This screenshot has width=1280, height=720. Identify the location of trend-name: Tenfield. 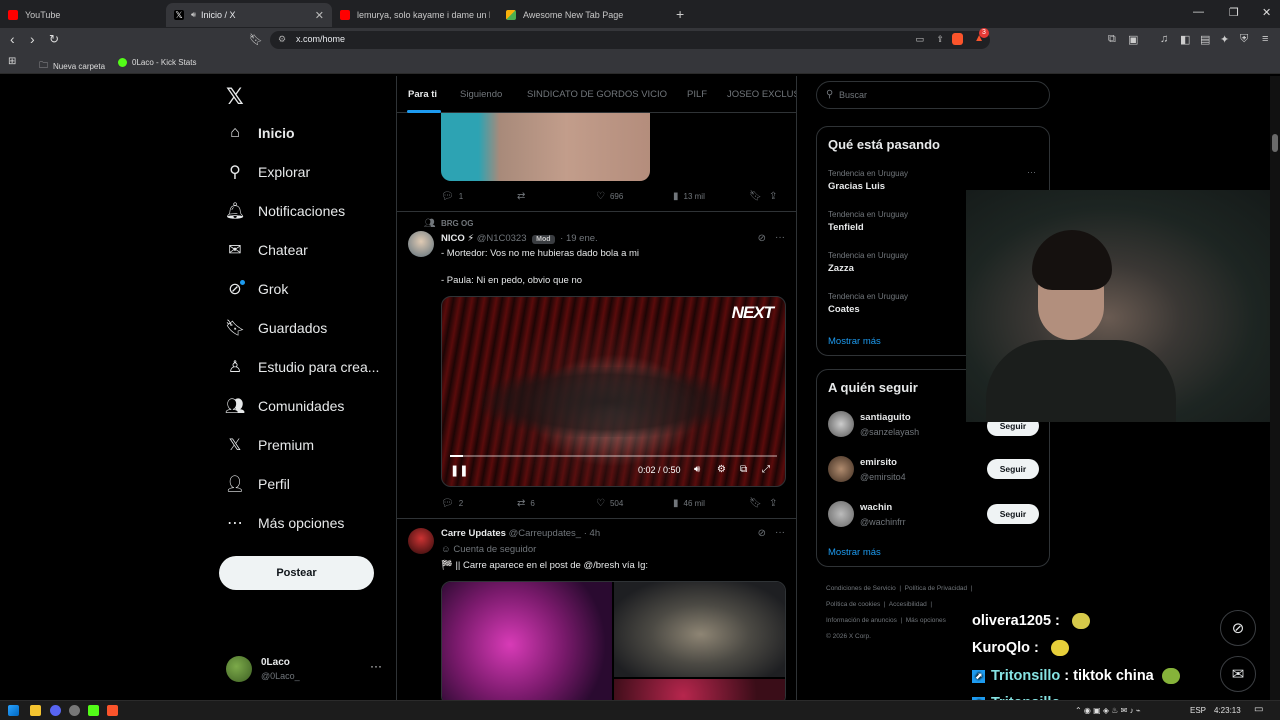
(846, 227).